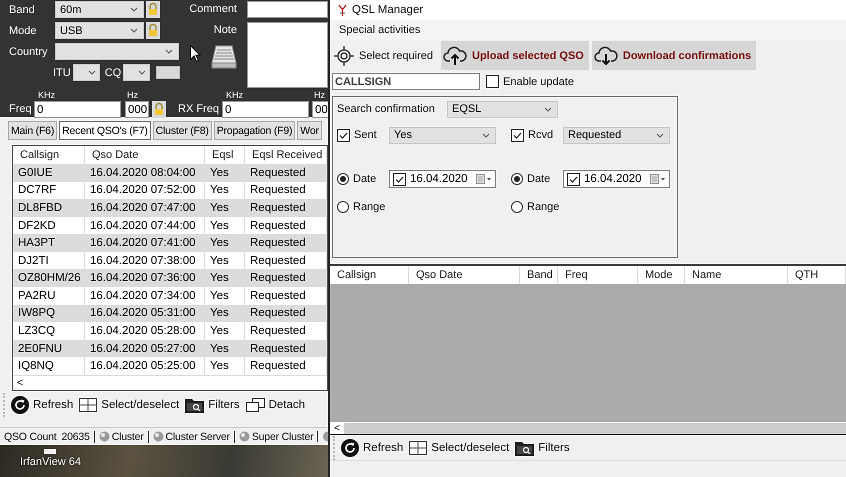 This screenshot has height=477, width=846. I want to click on desktop-icon-label: IrfanView 64, so click(50, 462).